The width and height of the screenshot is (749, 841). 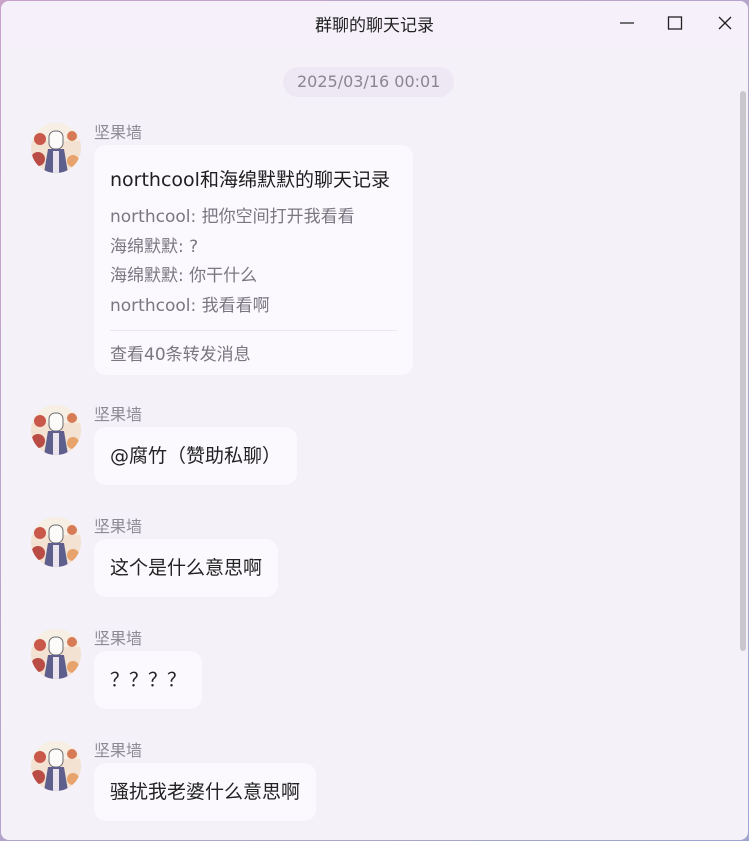 I want to click on divider, so click(x=253, y=330).